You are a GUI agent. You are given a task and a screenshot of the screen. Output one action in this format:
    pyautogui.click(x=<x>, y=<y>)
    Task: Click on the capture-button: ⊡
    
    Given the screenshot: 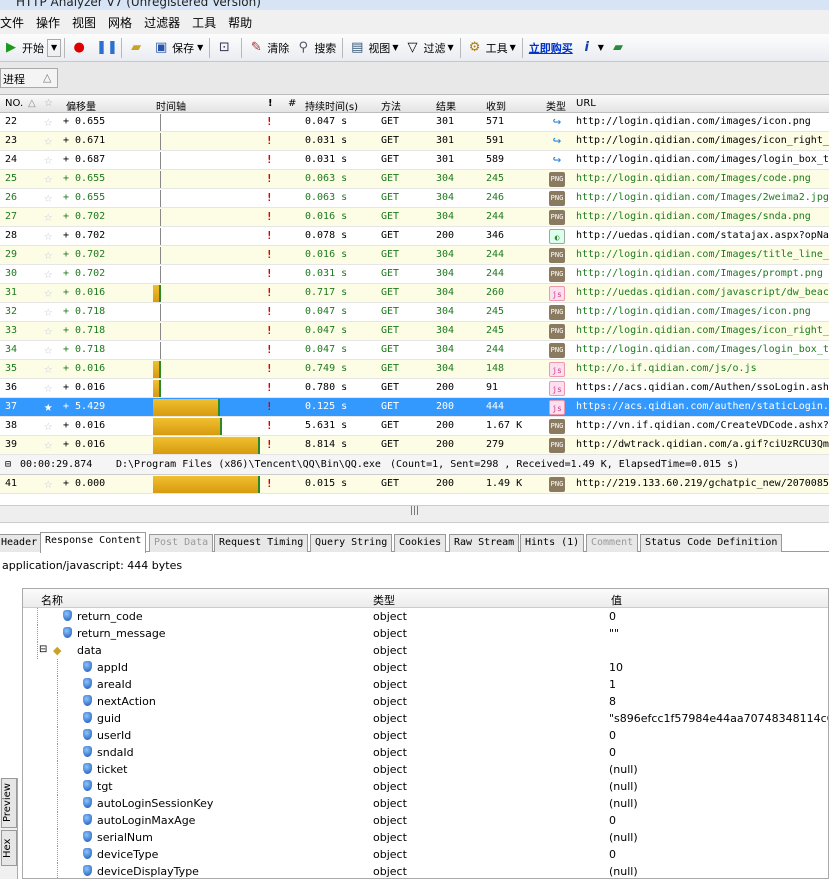 What is the action you would take?
    pyautogui.click(x=225, y=48)
    